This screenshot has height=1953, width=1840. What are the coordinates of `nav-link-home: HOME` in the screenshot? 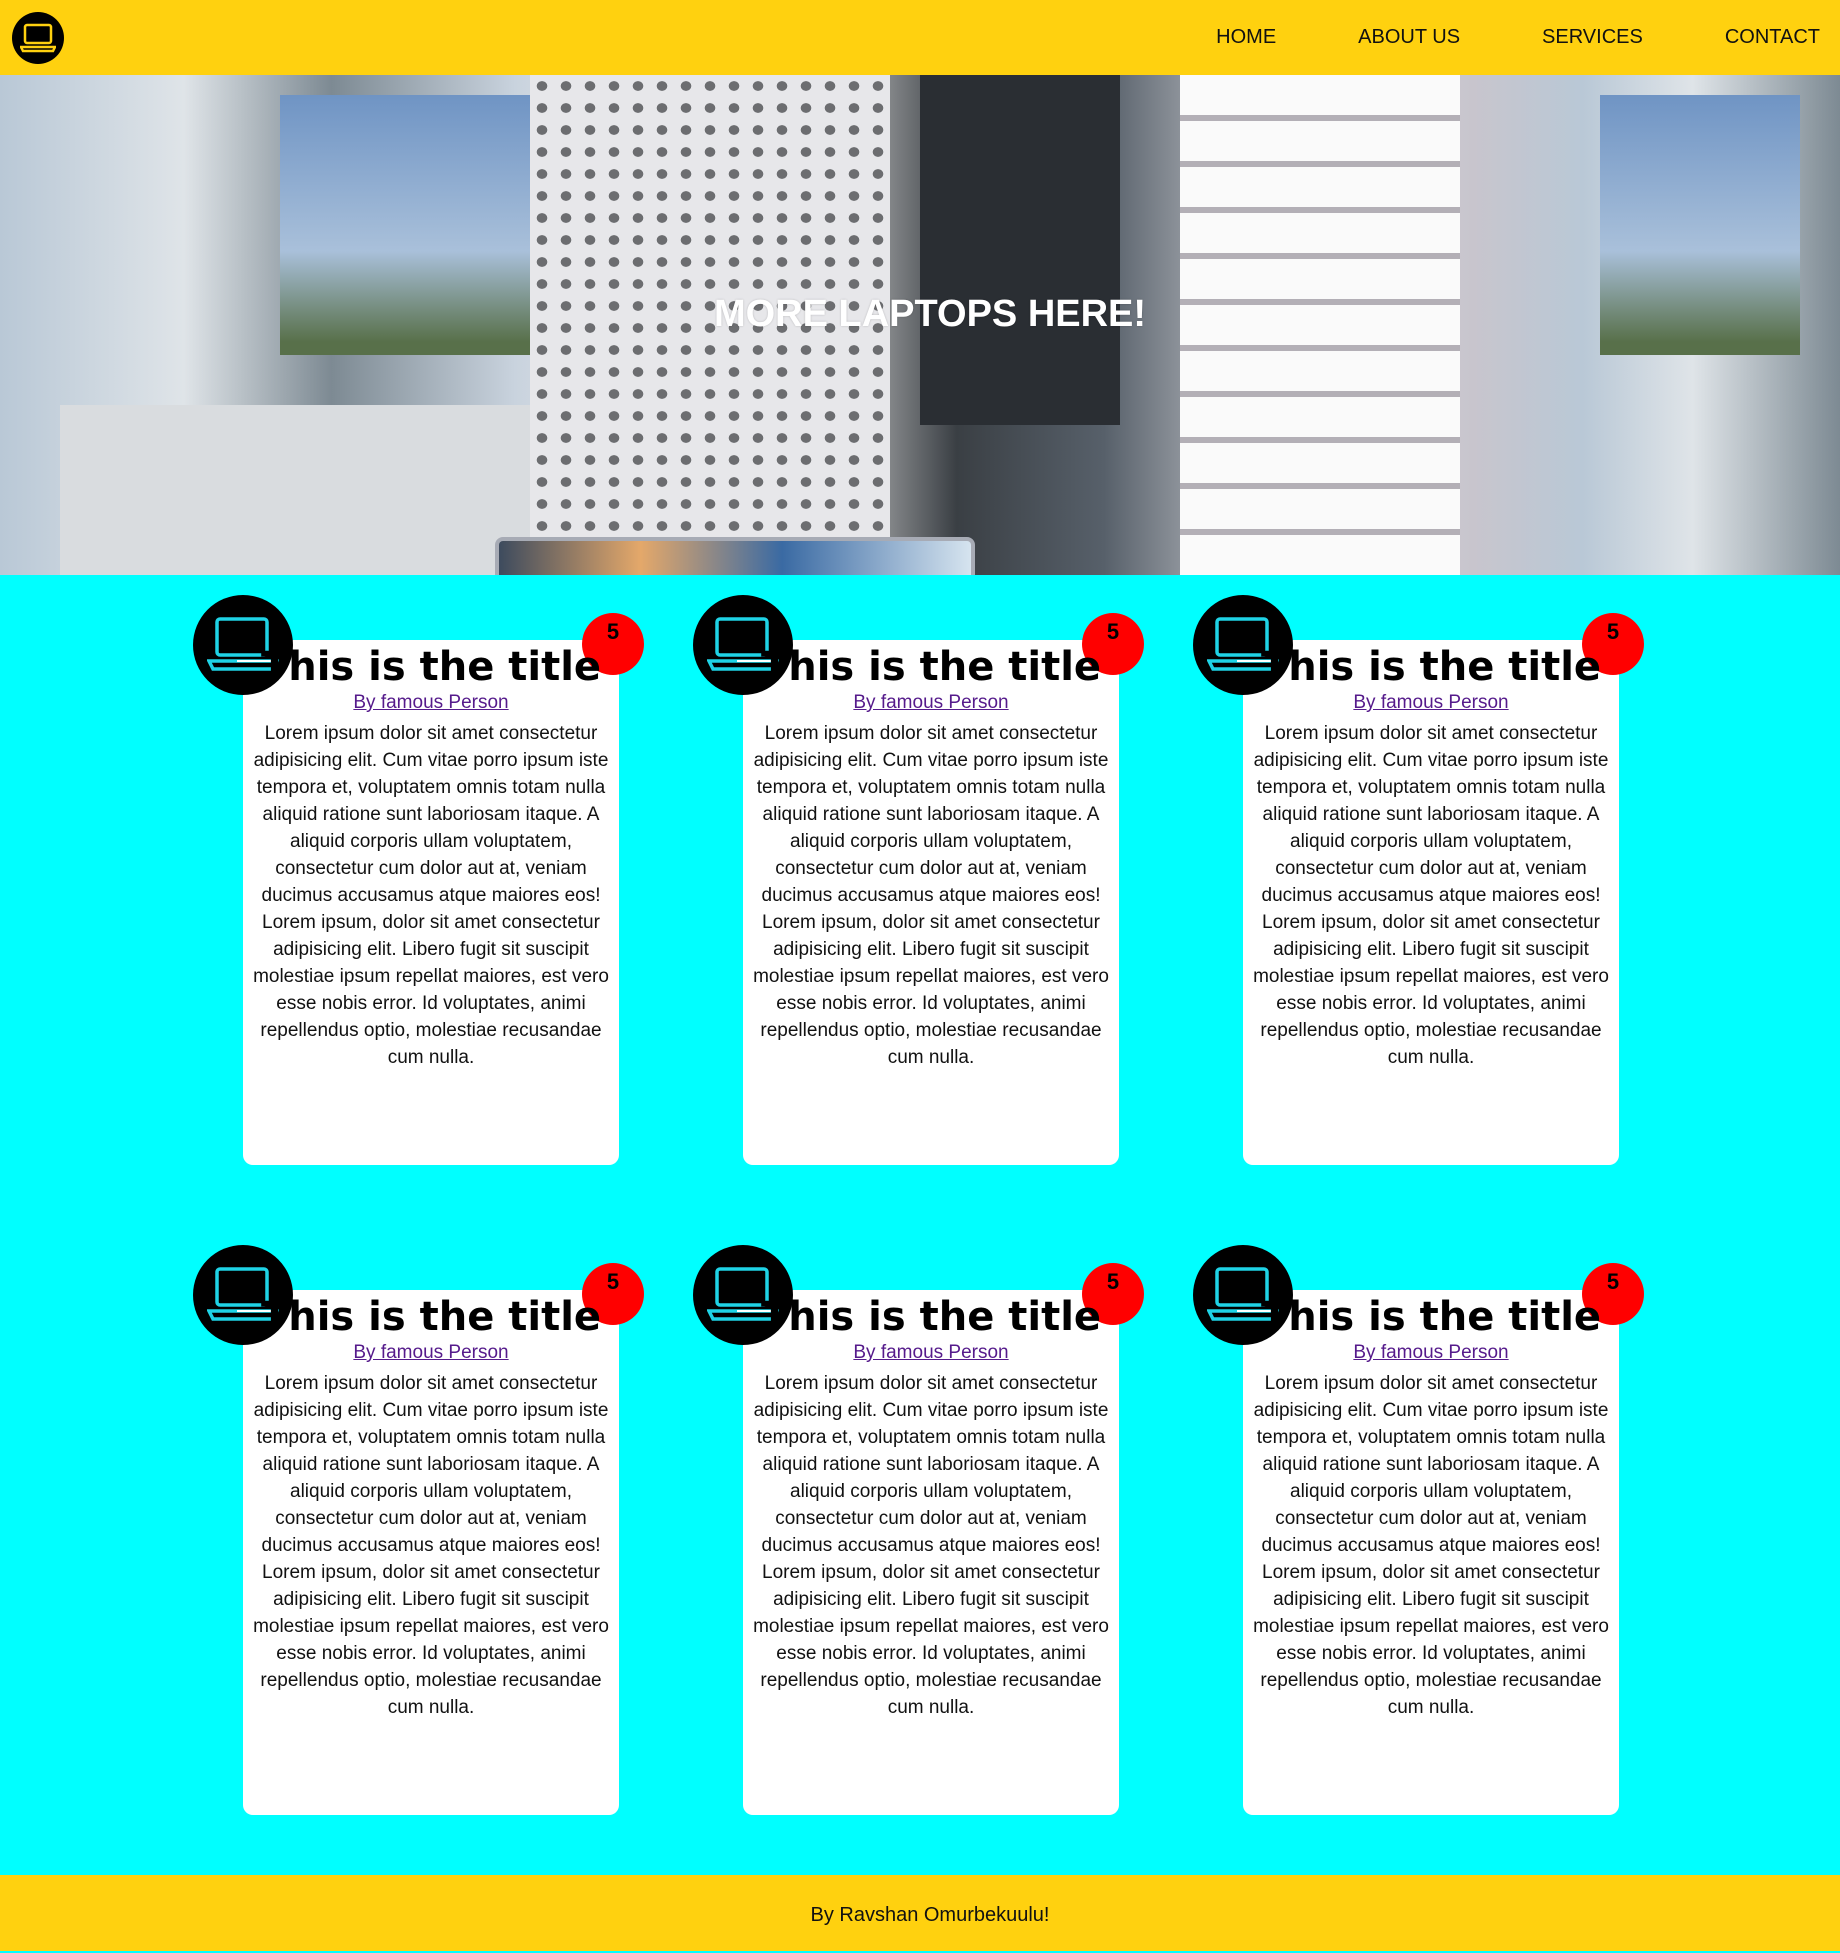 It's located at (1246, 37).